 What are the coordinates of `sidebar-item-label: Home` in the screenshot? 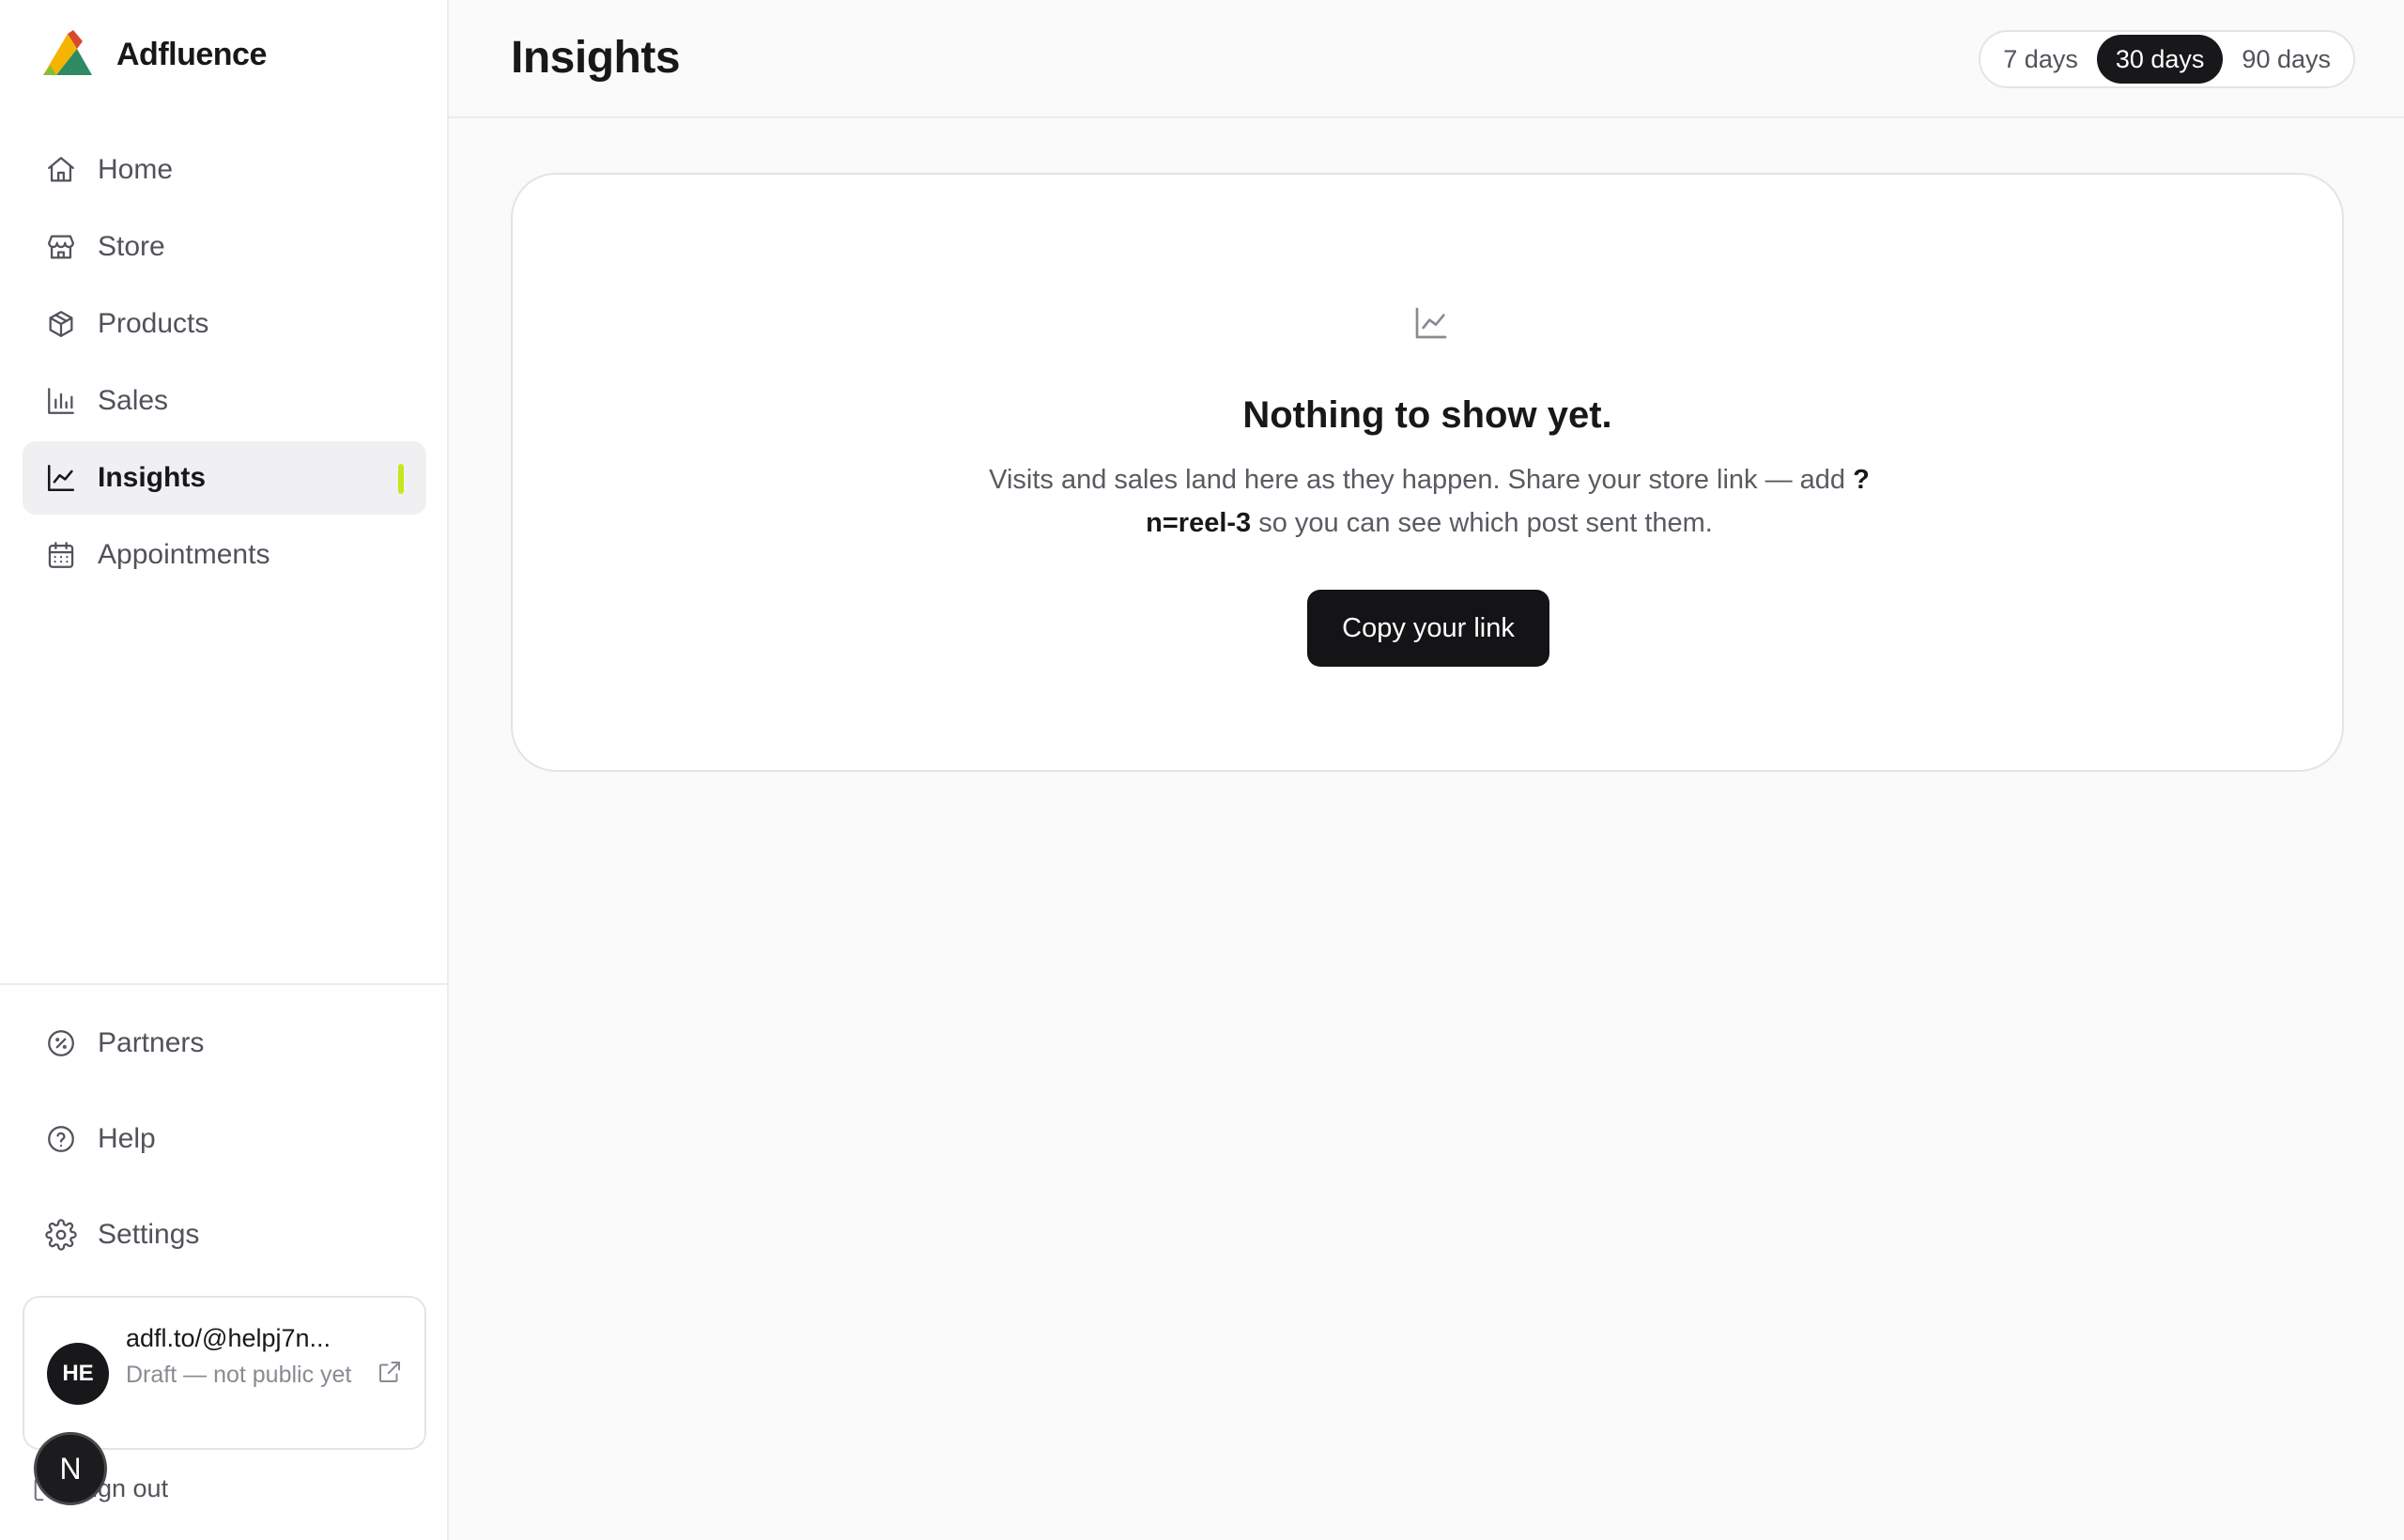 It's located at (136, 169).